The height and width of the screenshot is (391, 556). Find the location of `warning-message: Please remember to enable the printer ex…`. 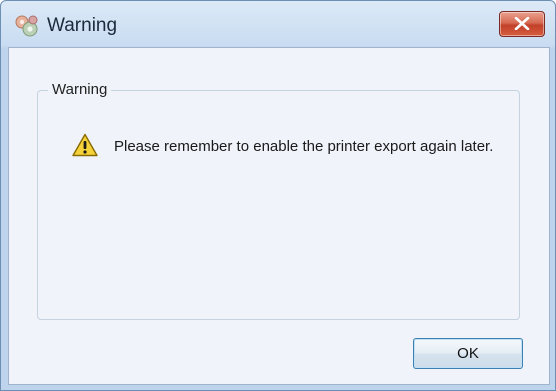

warning-message: Please remember to enable the printer ex… is located at coordinates (304, 146).